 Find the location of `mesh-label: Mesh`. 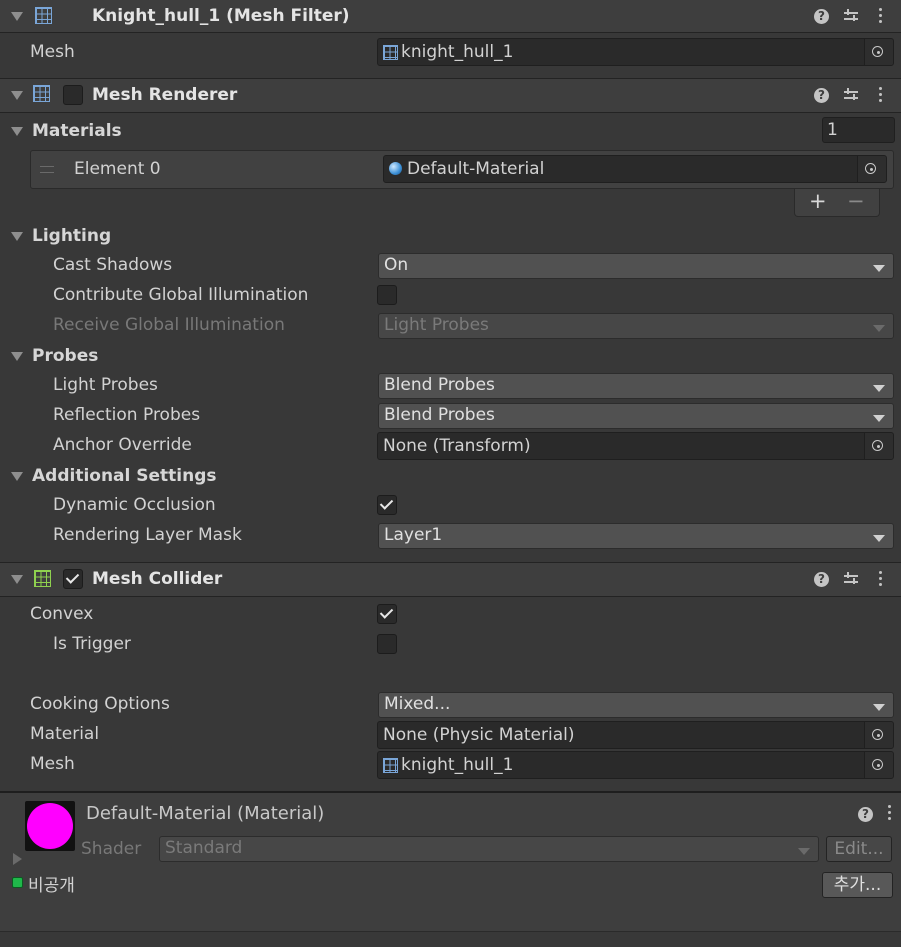

mesh-label: Mesh is located at coordinates (52, 52).